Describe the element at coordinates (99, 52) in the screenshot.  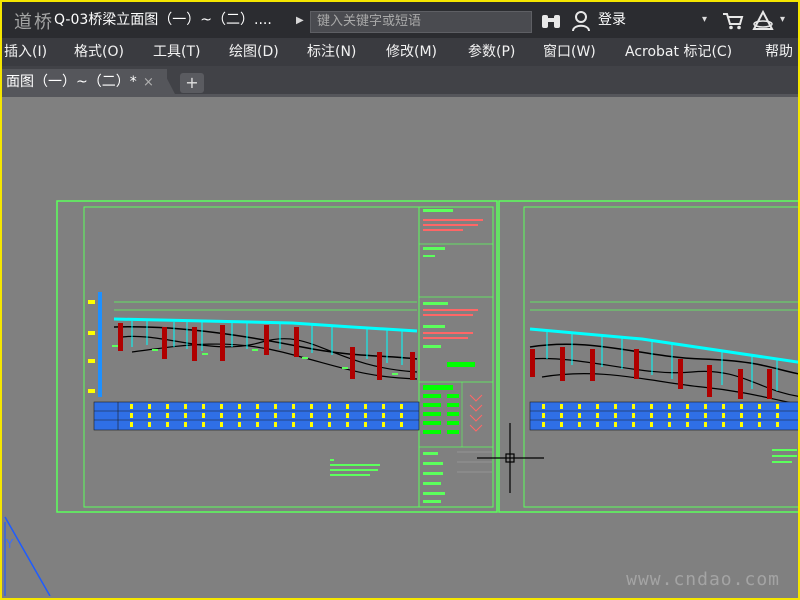
I see `menu-format: 格式(O)` at that location.